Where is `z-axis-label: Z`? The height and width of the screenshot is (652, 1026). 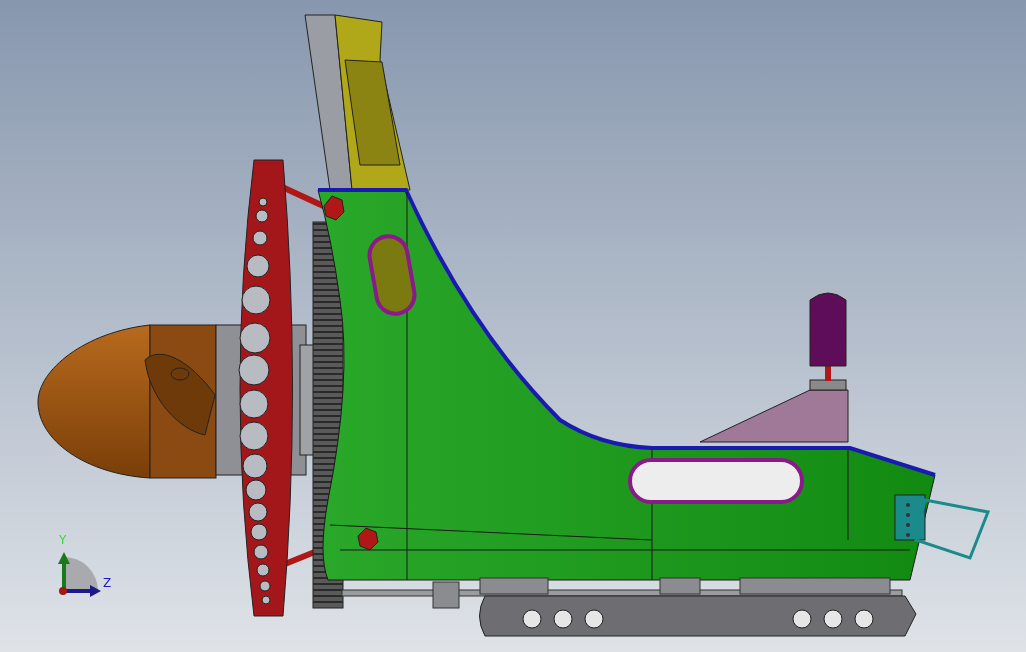
z-axis-label: Z is located at coordinates (107, 583).